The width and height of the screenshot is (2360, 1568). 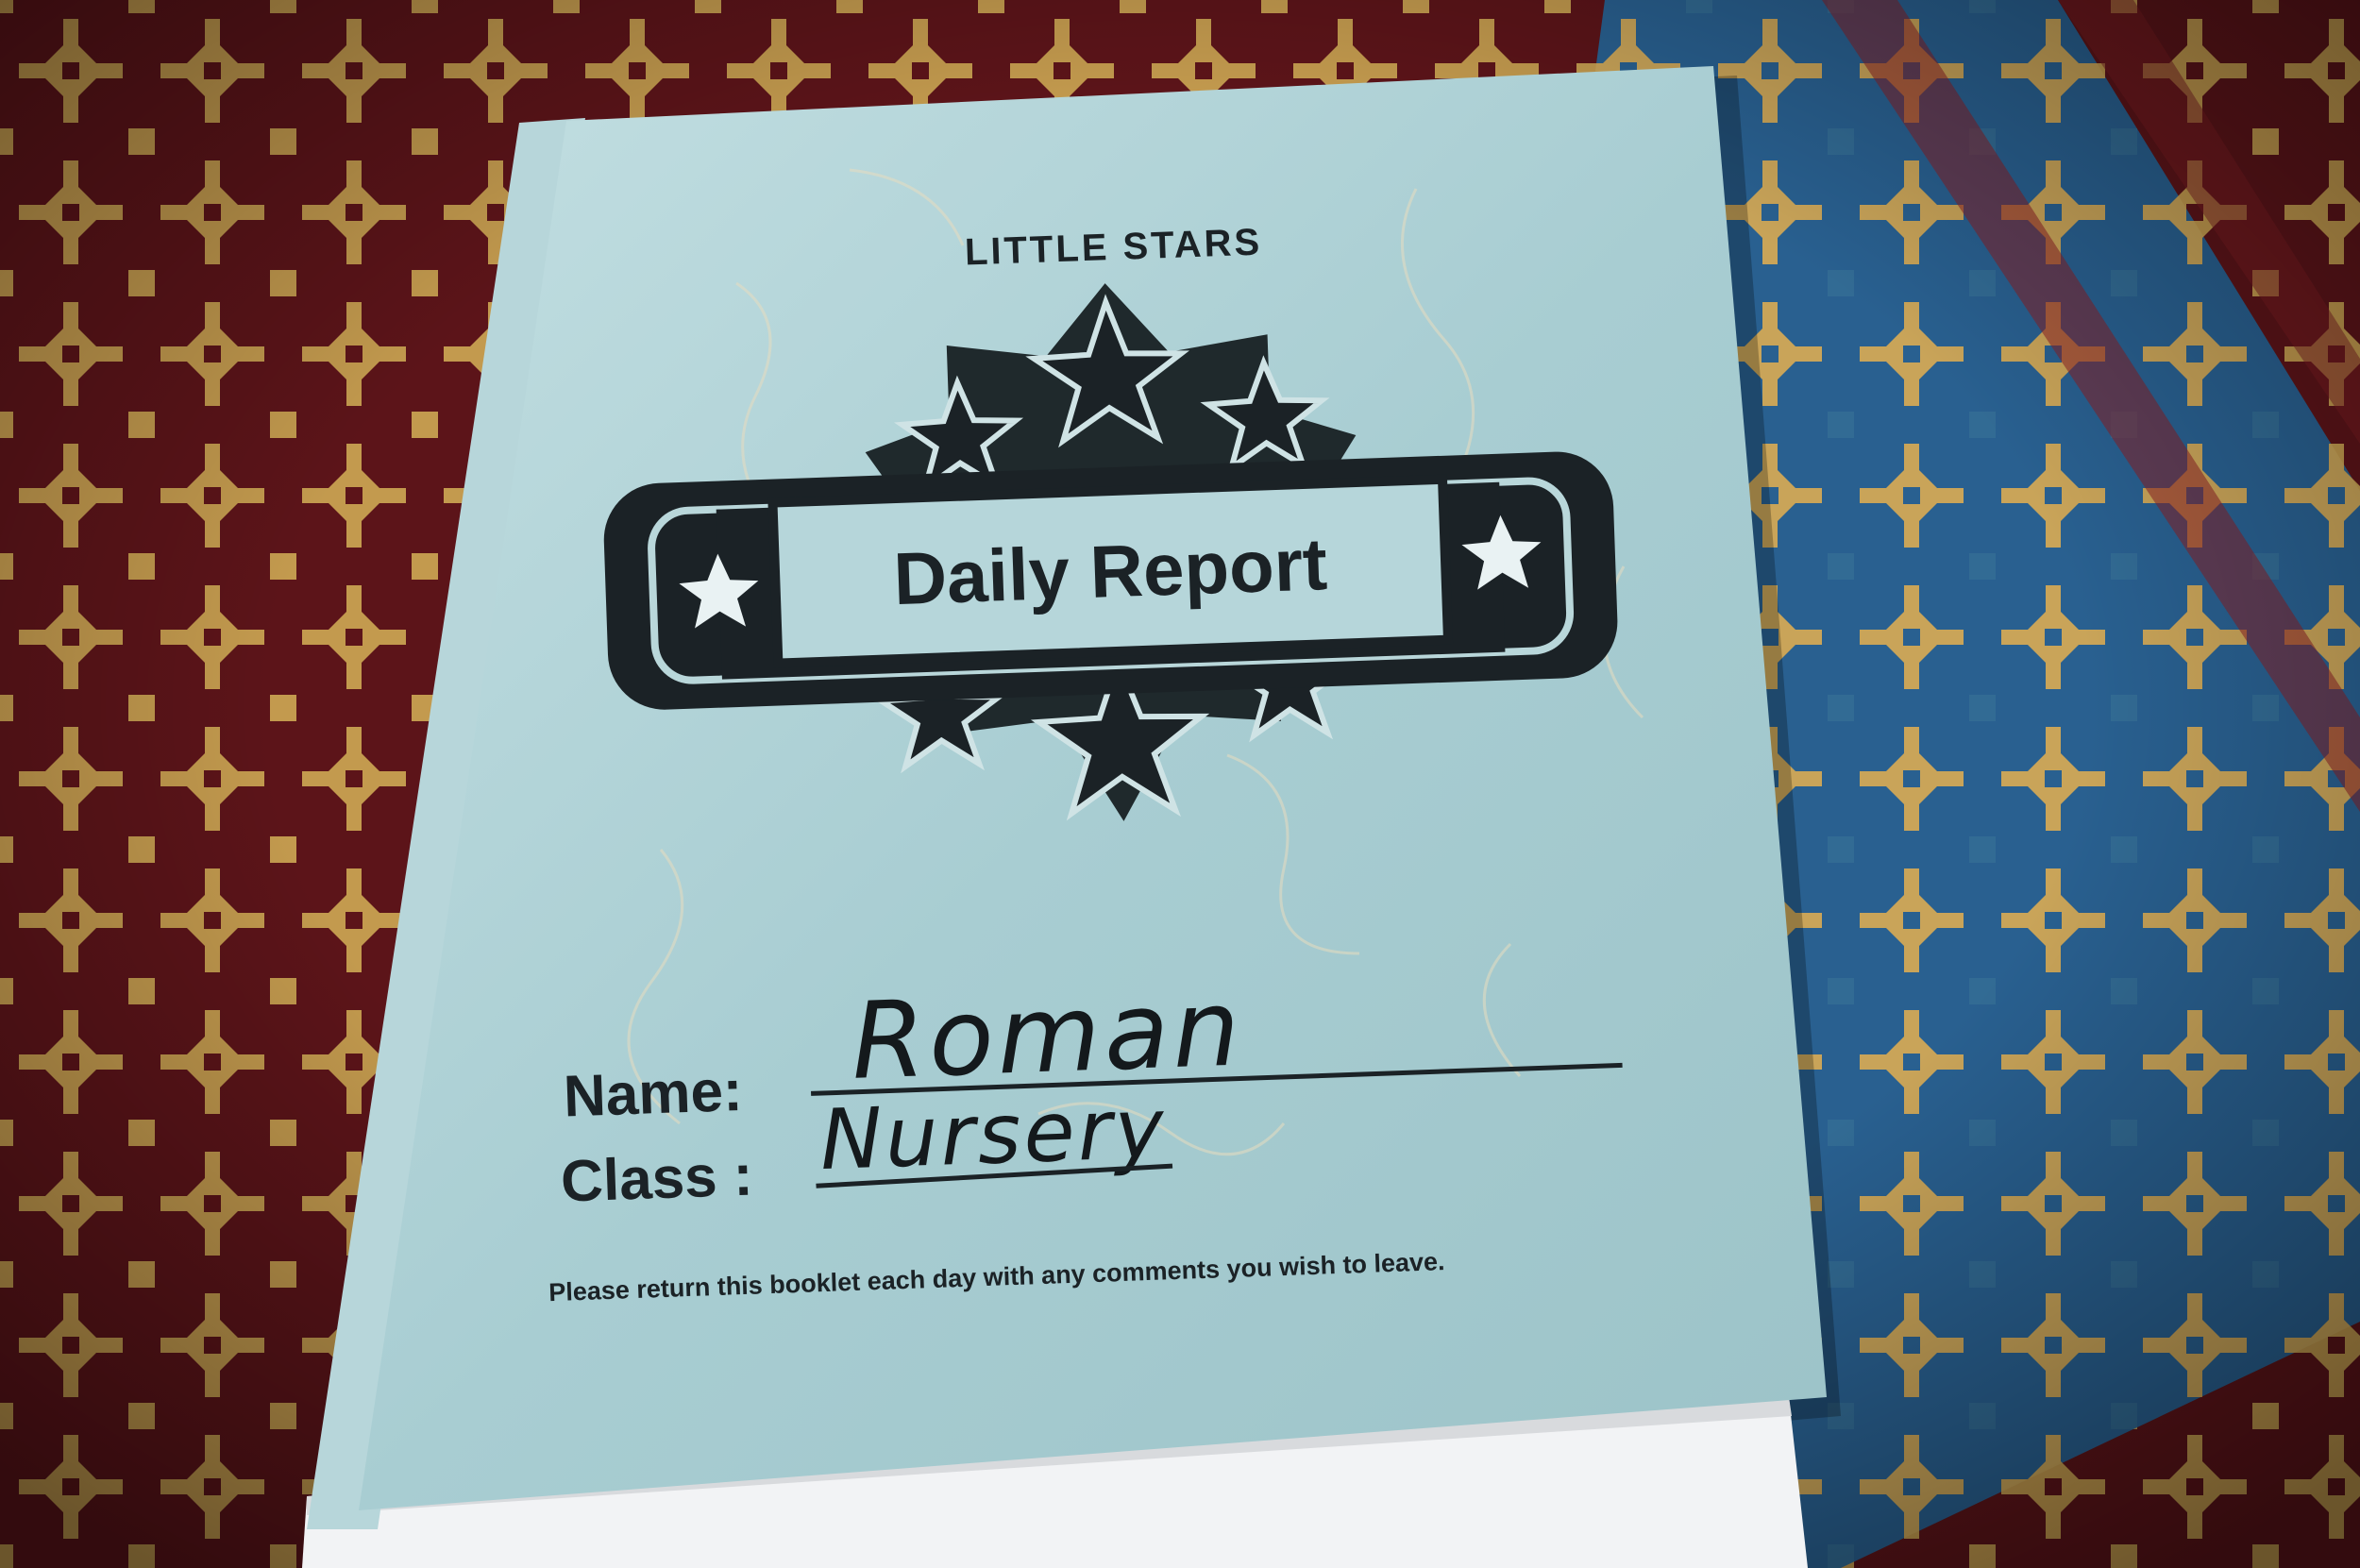 What do you see at coordinates (653, 1094) in the screenshot?
I see `name-label: Name:` at bounding box center [653, 1094].